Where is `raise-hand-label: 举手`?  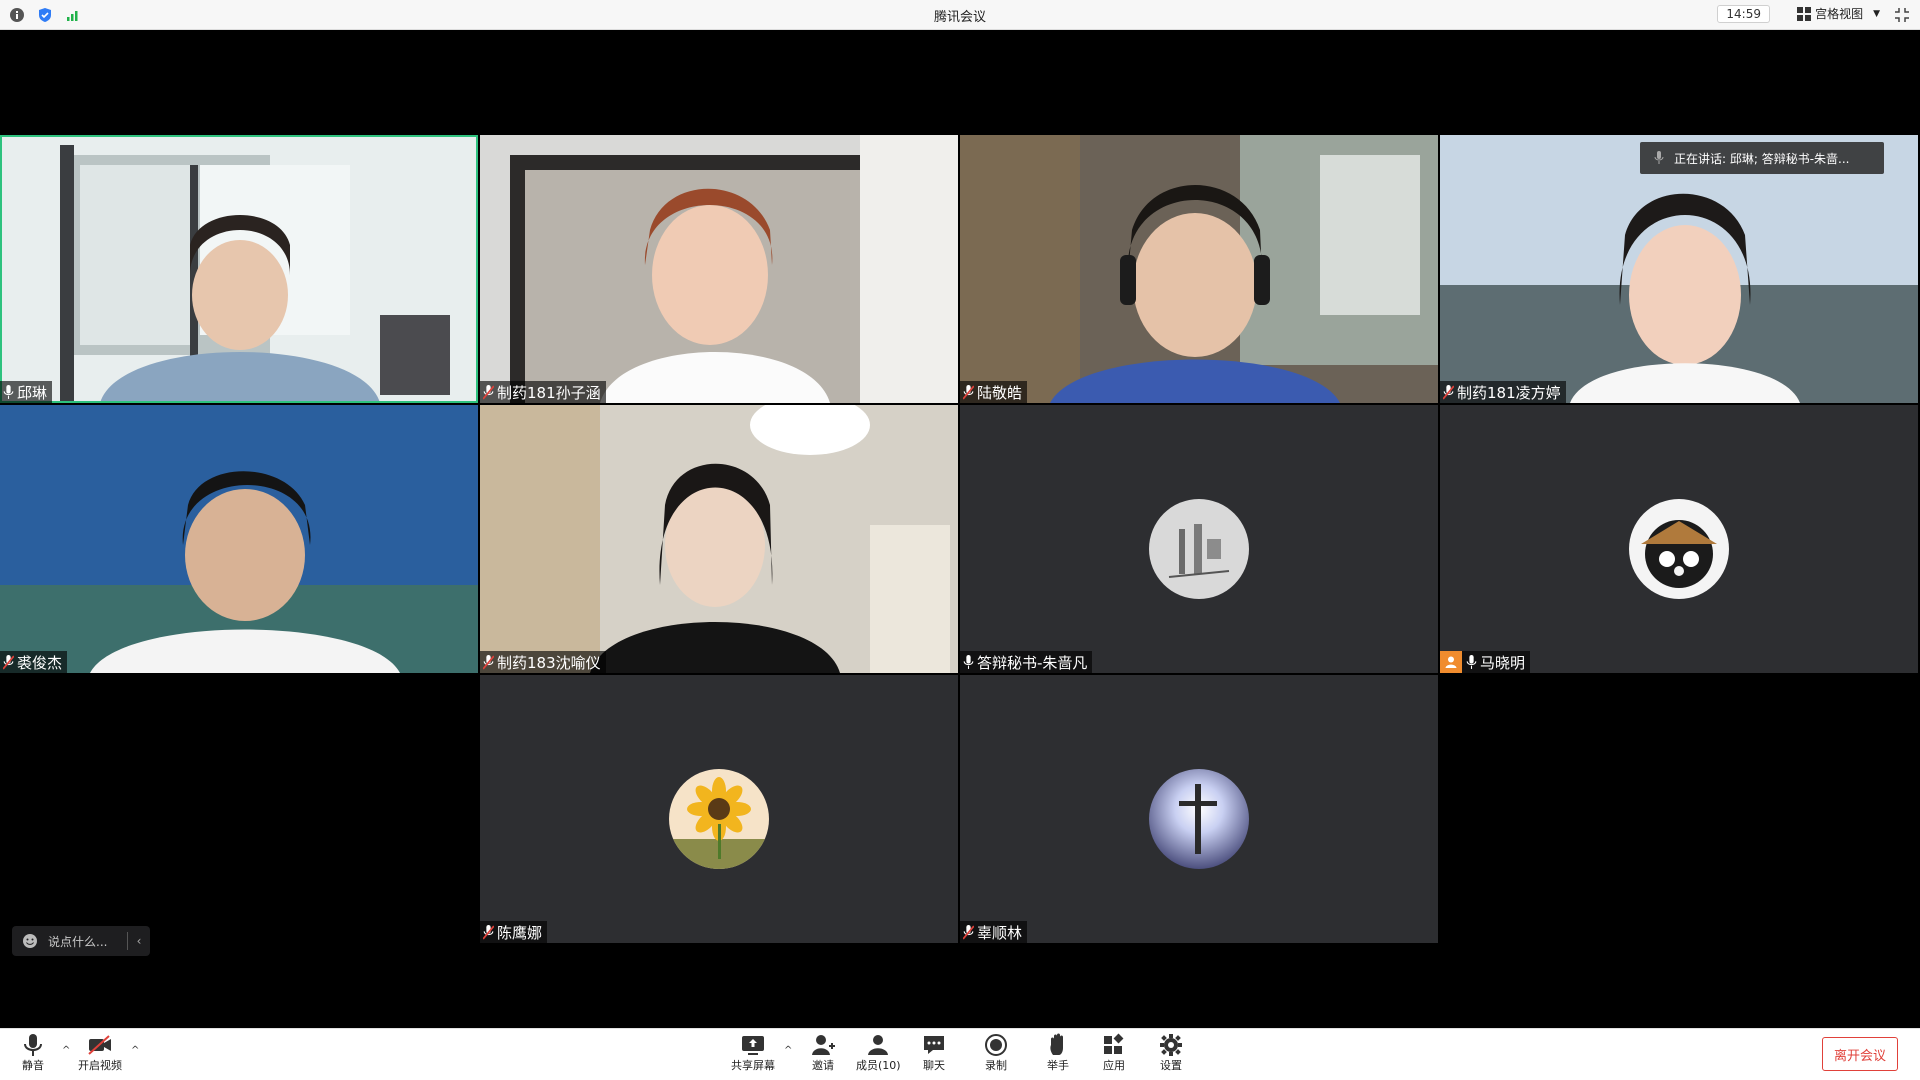 raise-hand-label: 举手 is located at coordinates (1058, 1065).